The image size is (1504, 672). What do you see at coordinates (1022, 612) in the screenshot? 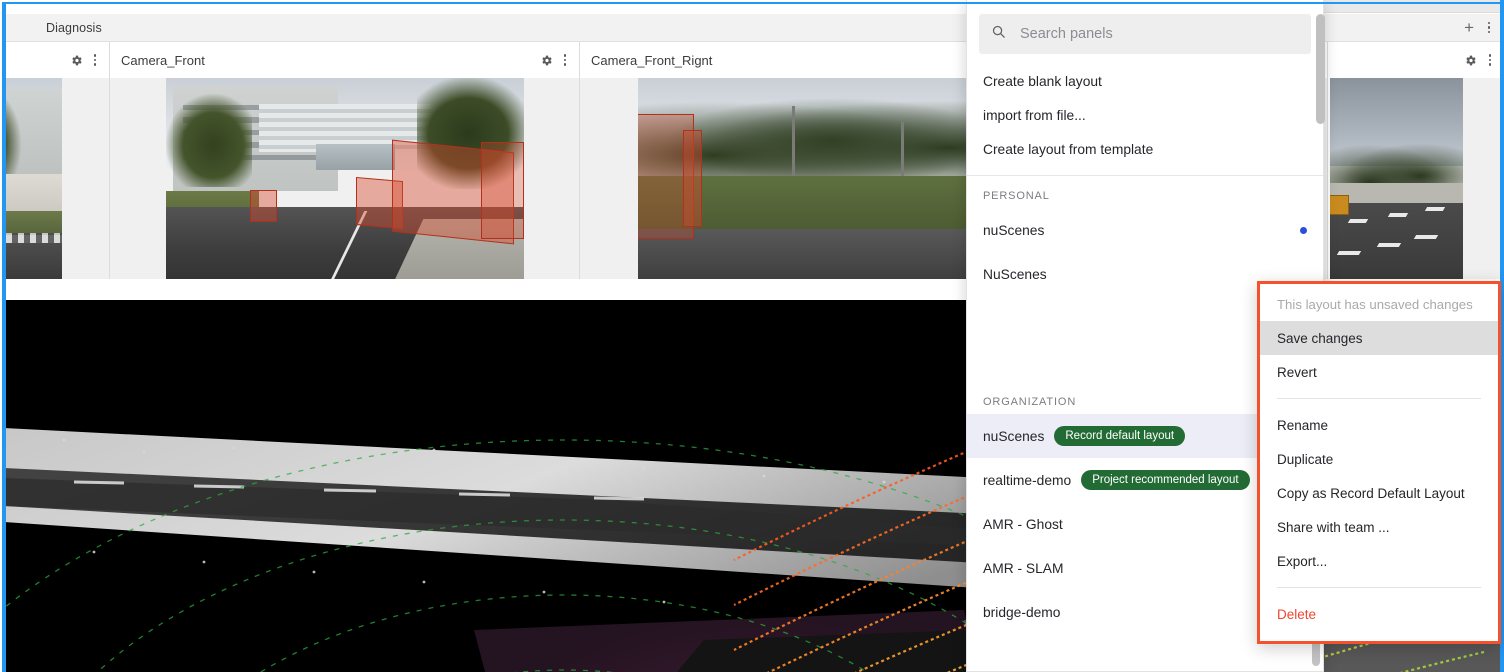
I see `layout-name: bridge-demo` at bounding box center [1022, 612].